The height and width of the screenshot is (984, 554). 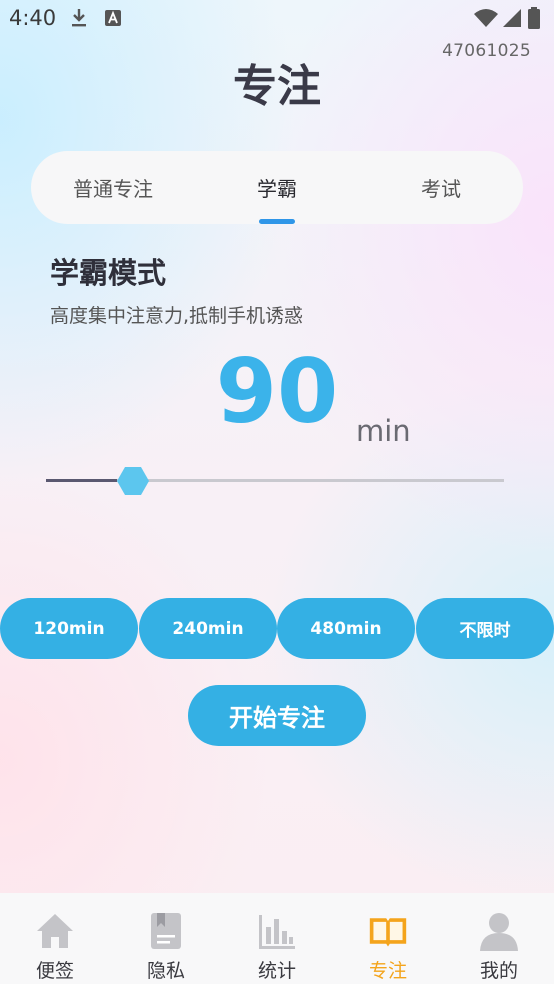 I want to click on bottom-nav: 便签 隐私 统计 专注 我的, so click(x=277, y=938).